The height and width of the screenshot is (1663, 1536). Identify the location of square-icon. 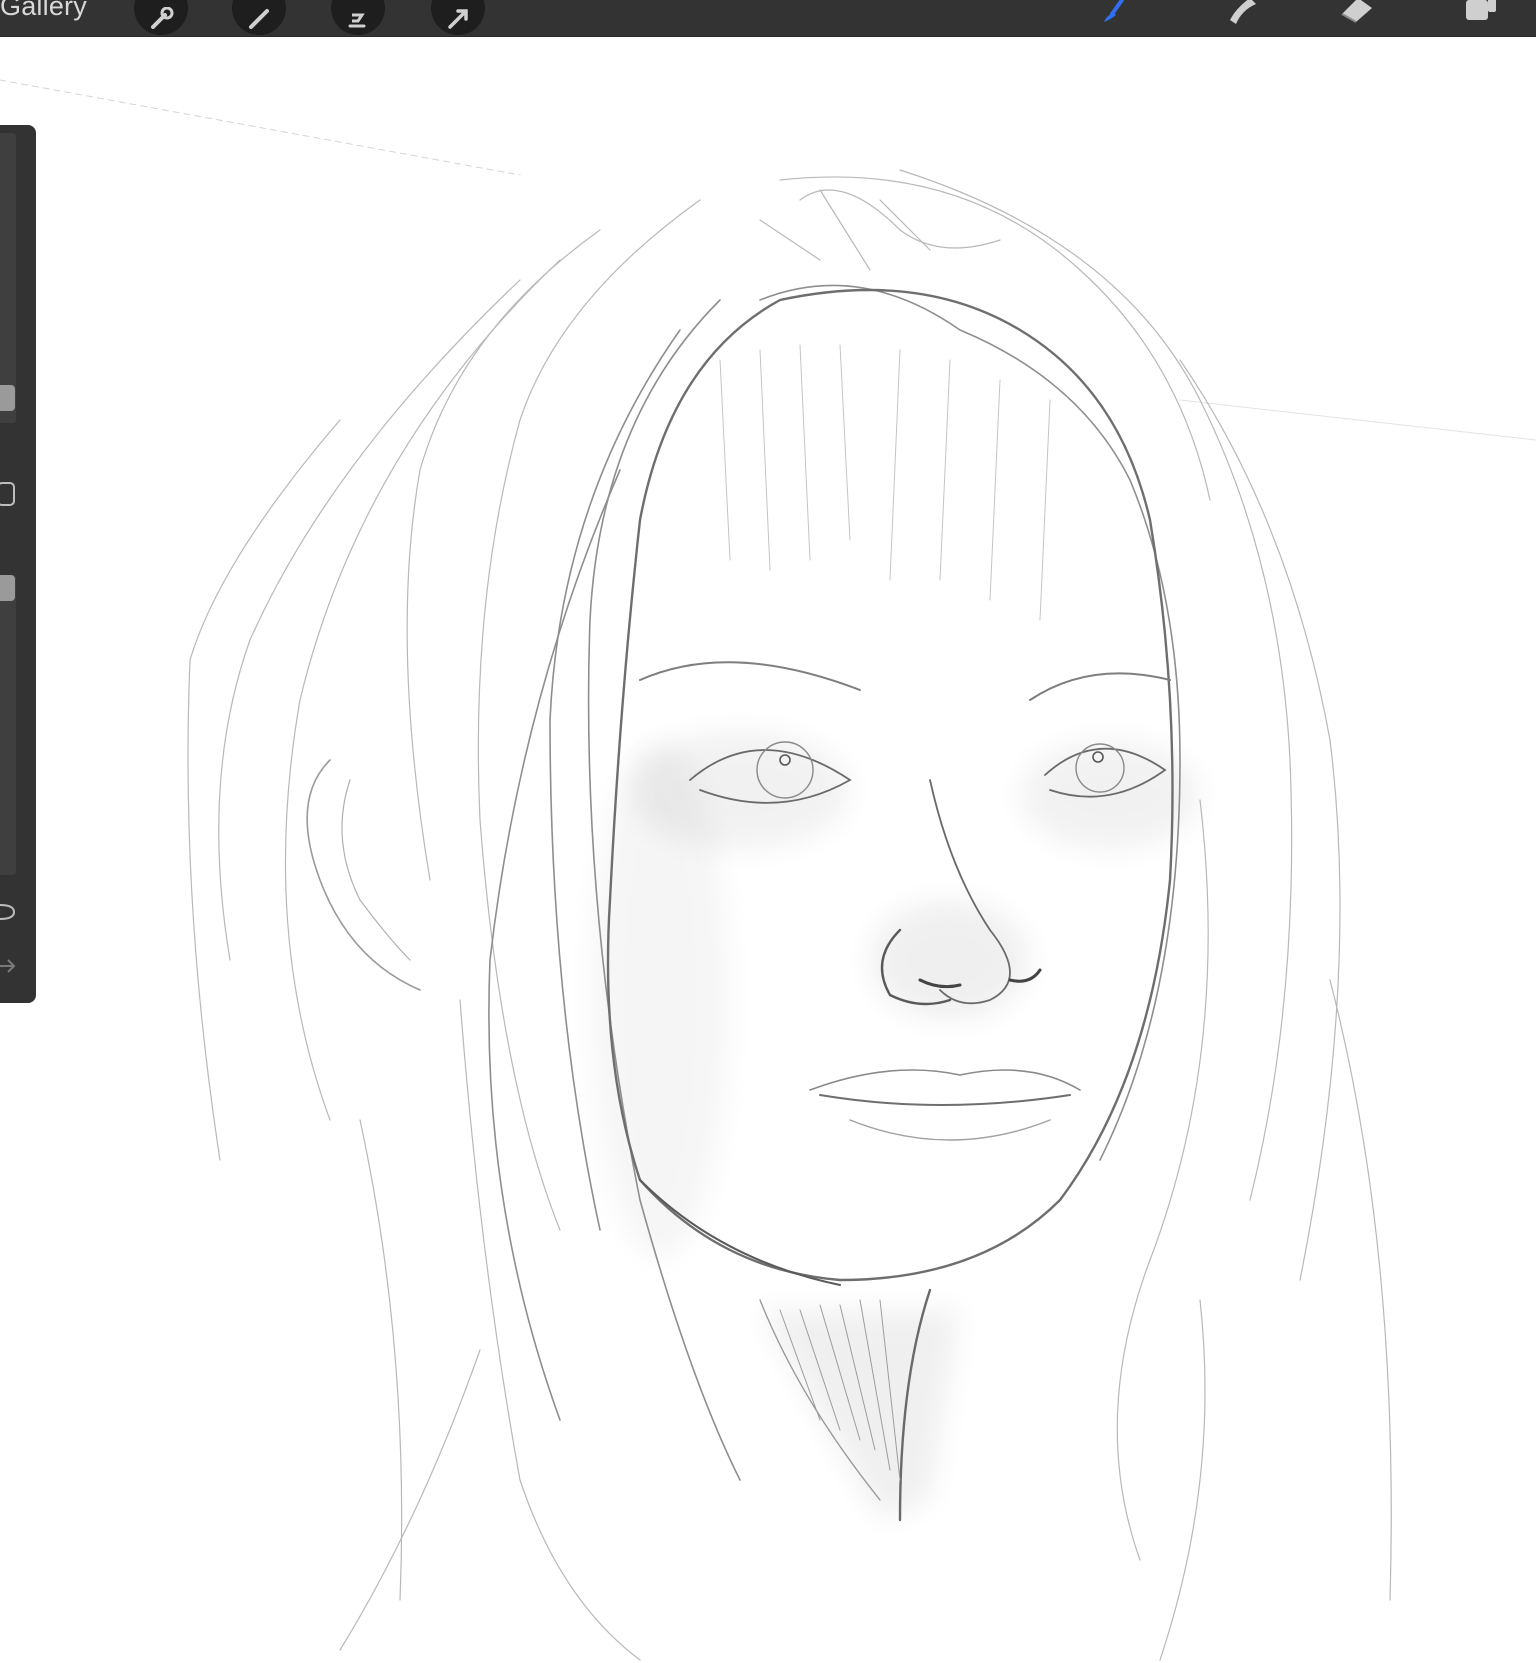
(7, 494).